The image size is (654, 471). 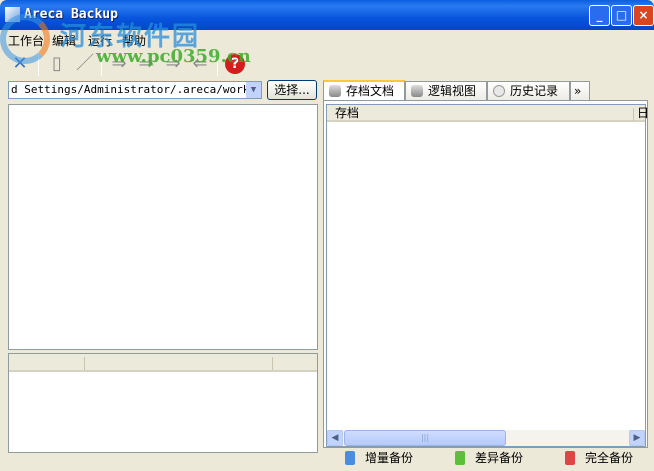 What do you see at coordinates (163, 403) in the screenshot?
I see `properties-table` at bounding box center [163, 403].